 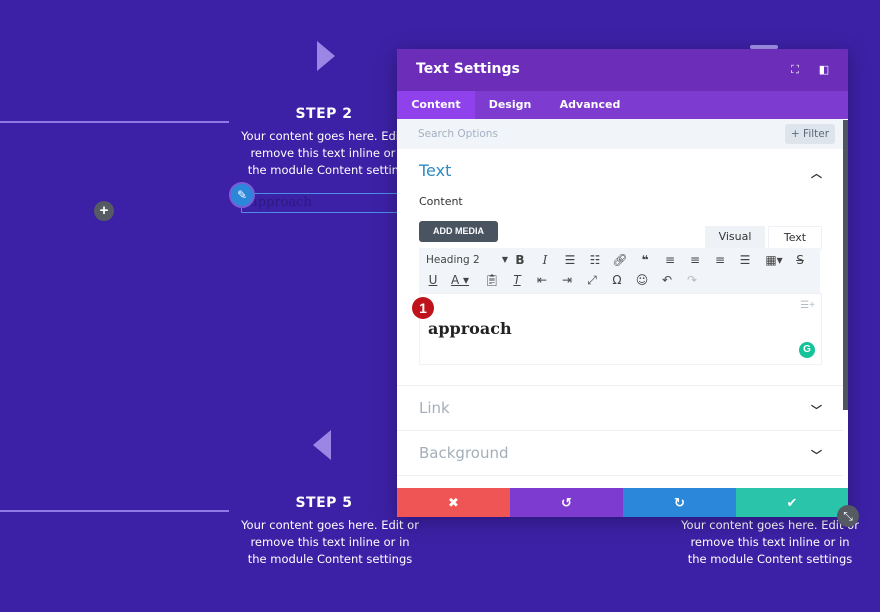 What do you see at coordinates (617, 280) in the screenshot?
I see `special-character-icon: Ω` at bounding box center [617, 280].